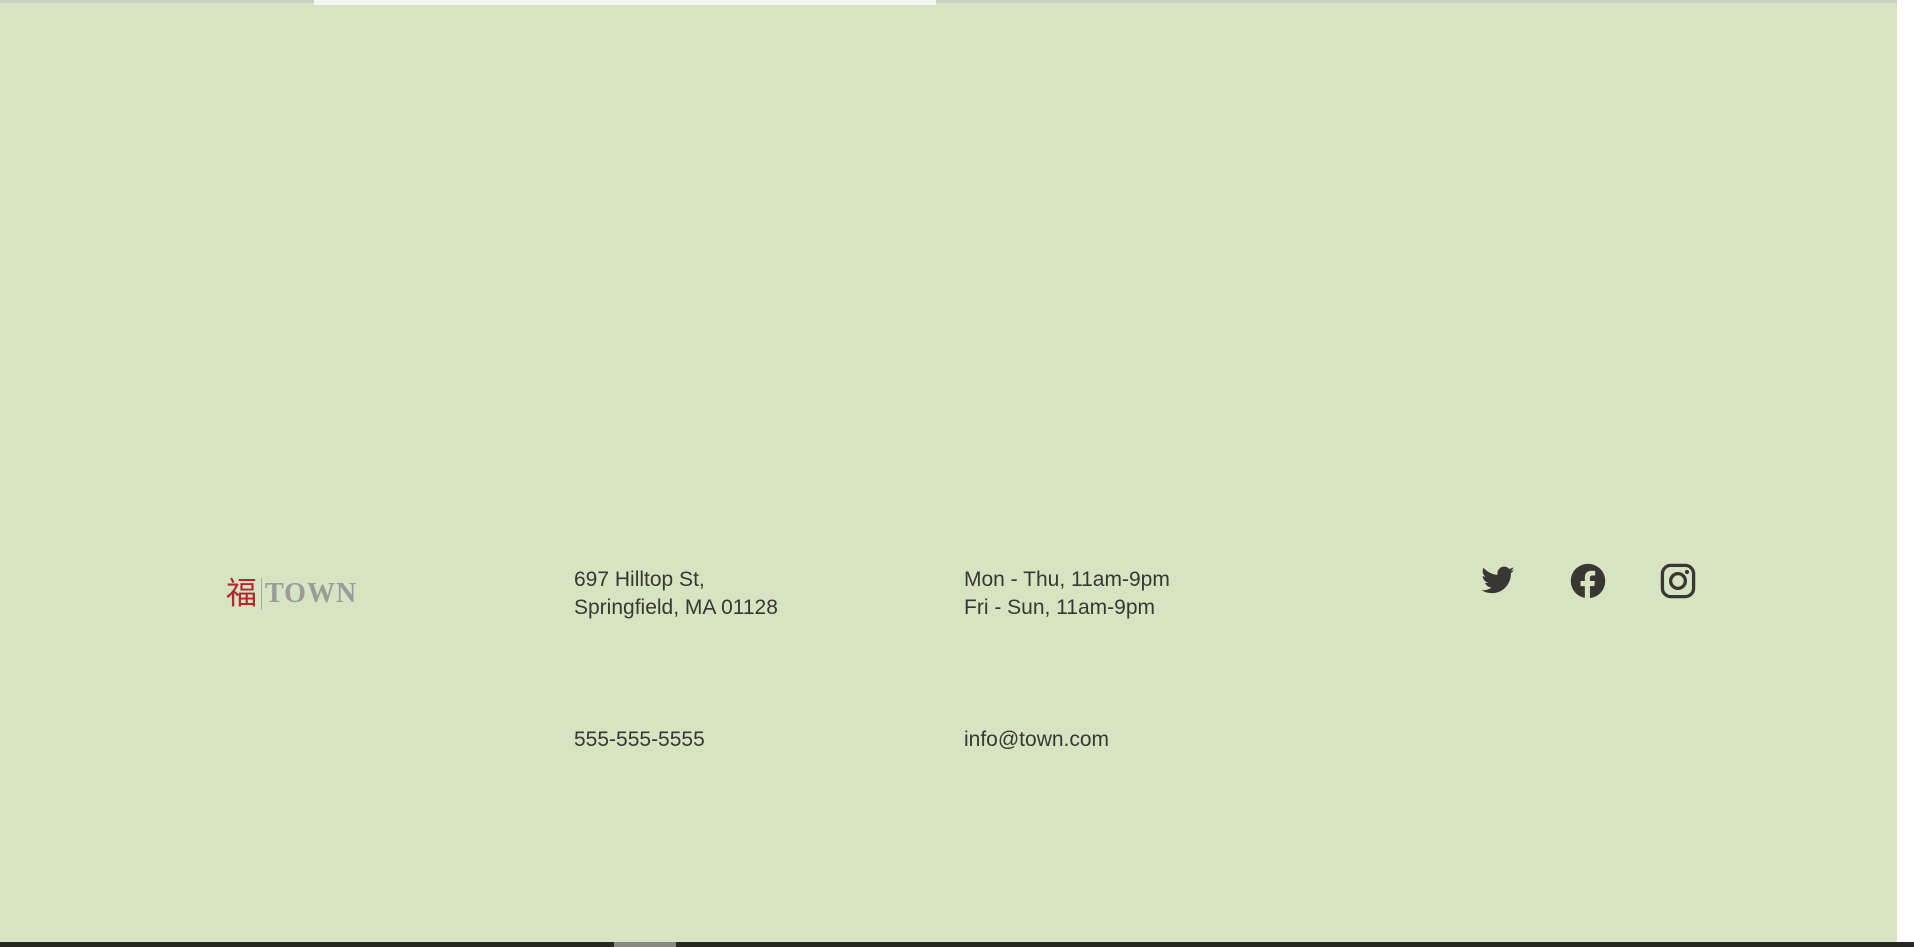 Image resolution: width=1914 pixels, height=947 pixels. What do you see at coordinates (1067, 579) in the screenshot?
I see `hours-line-1: Mon - Thu, 11am-9pm` at bounding box center [1067, 579].